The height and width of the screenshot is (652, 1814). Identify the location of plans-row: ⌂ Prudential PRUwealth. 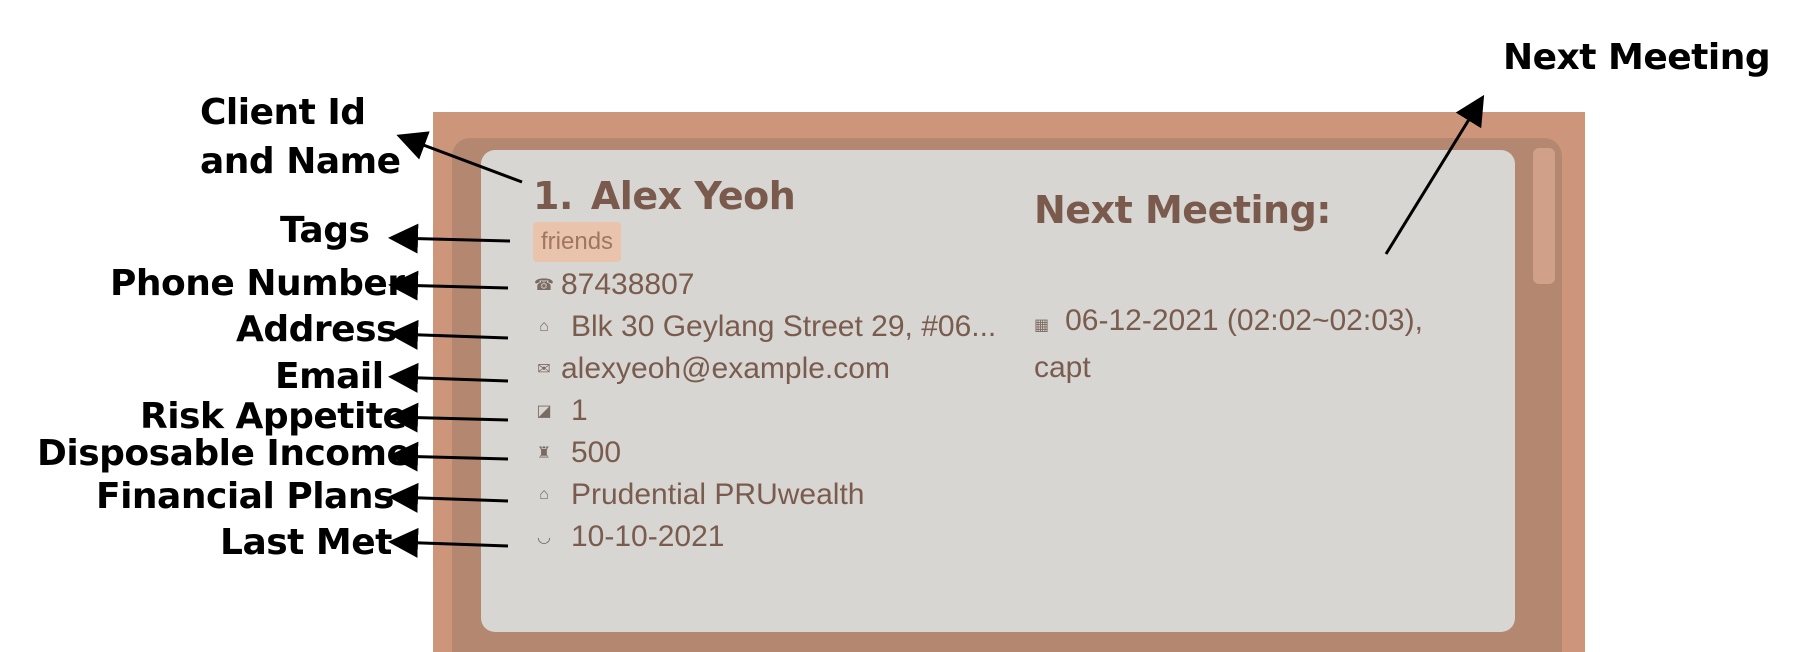
(698, 495).